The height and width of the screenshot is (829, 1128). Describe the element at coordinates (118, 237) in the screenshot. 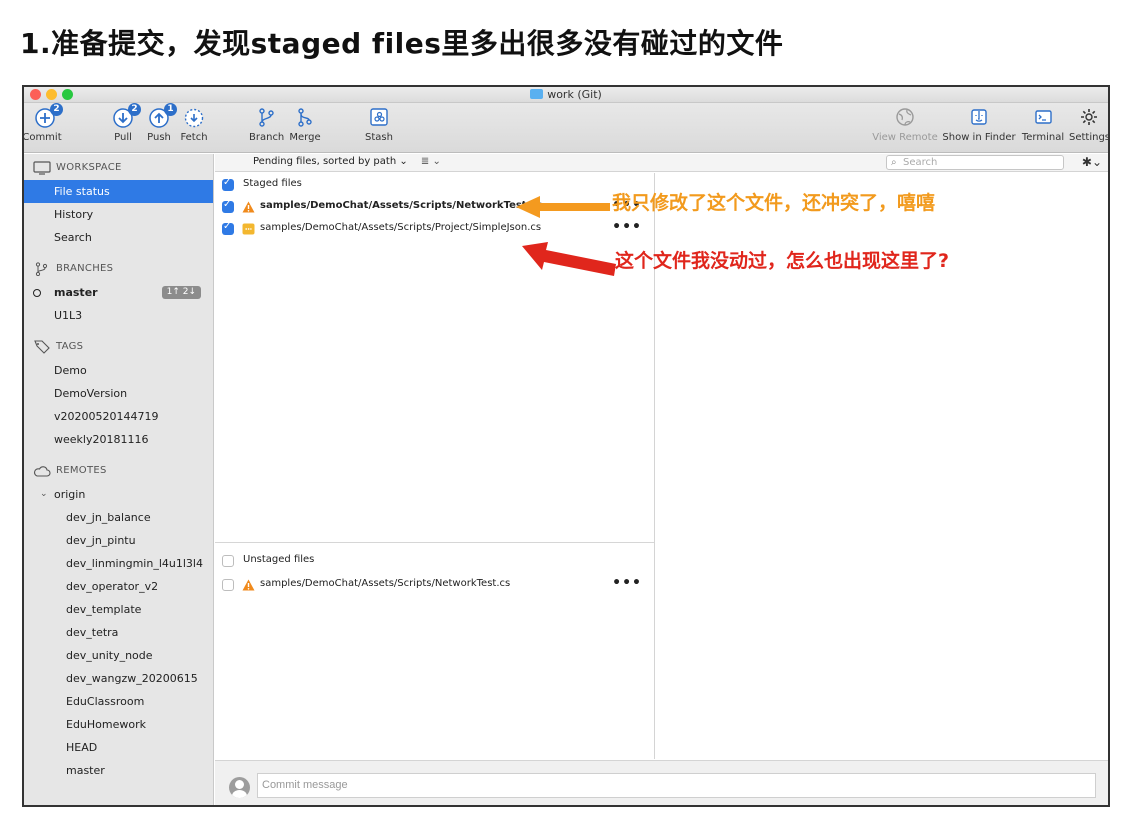

I see `sidebar-item-search: Search` at that location.